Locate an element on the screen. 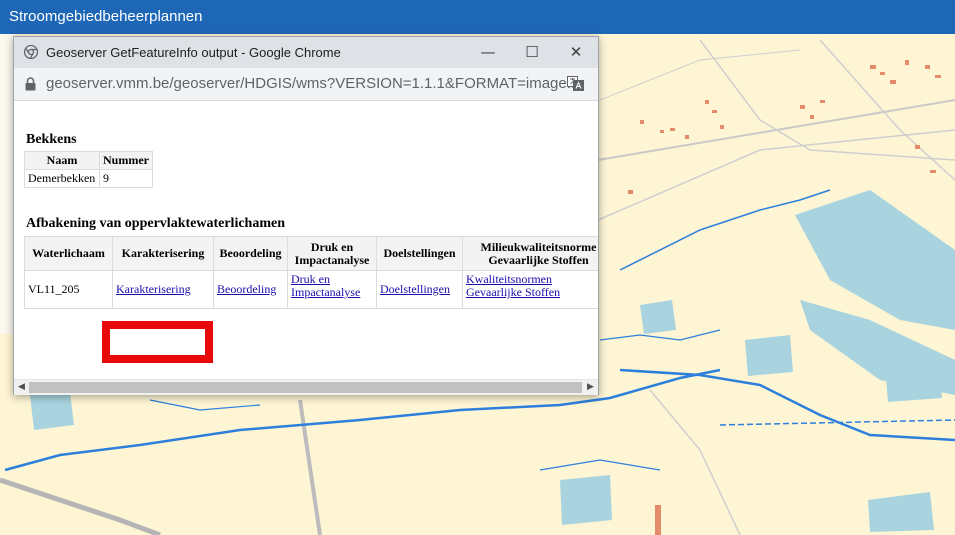 The width and height of the screenshot is (955, 535). horizontal-scrollbar: ◀ ▶ is located at coordinates (306, 387).